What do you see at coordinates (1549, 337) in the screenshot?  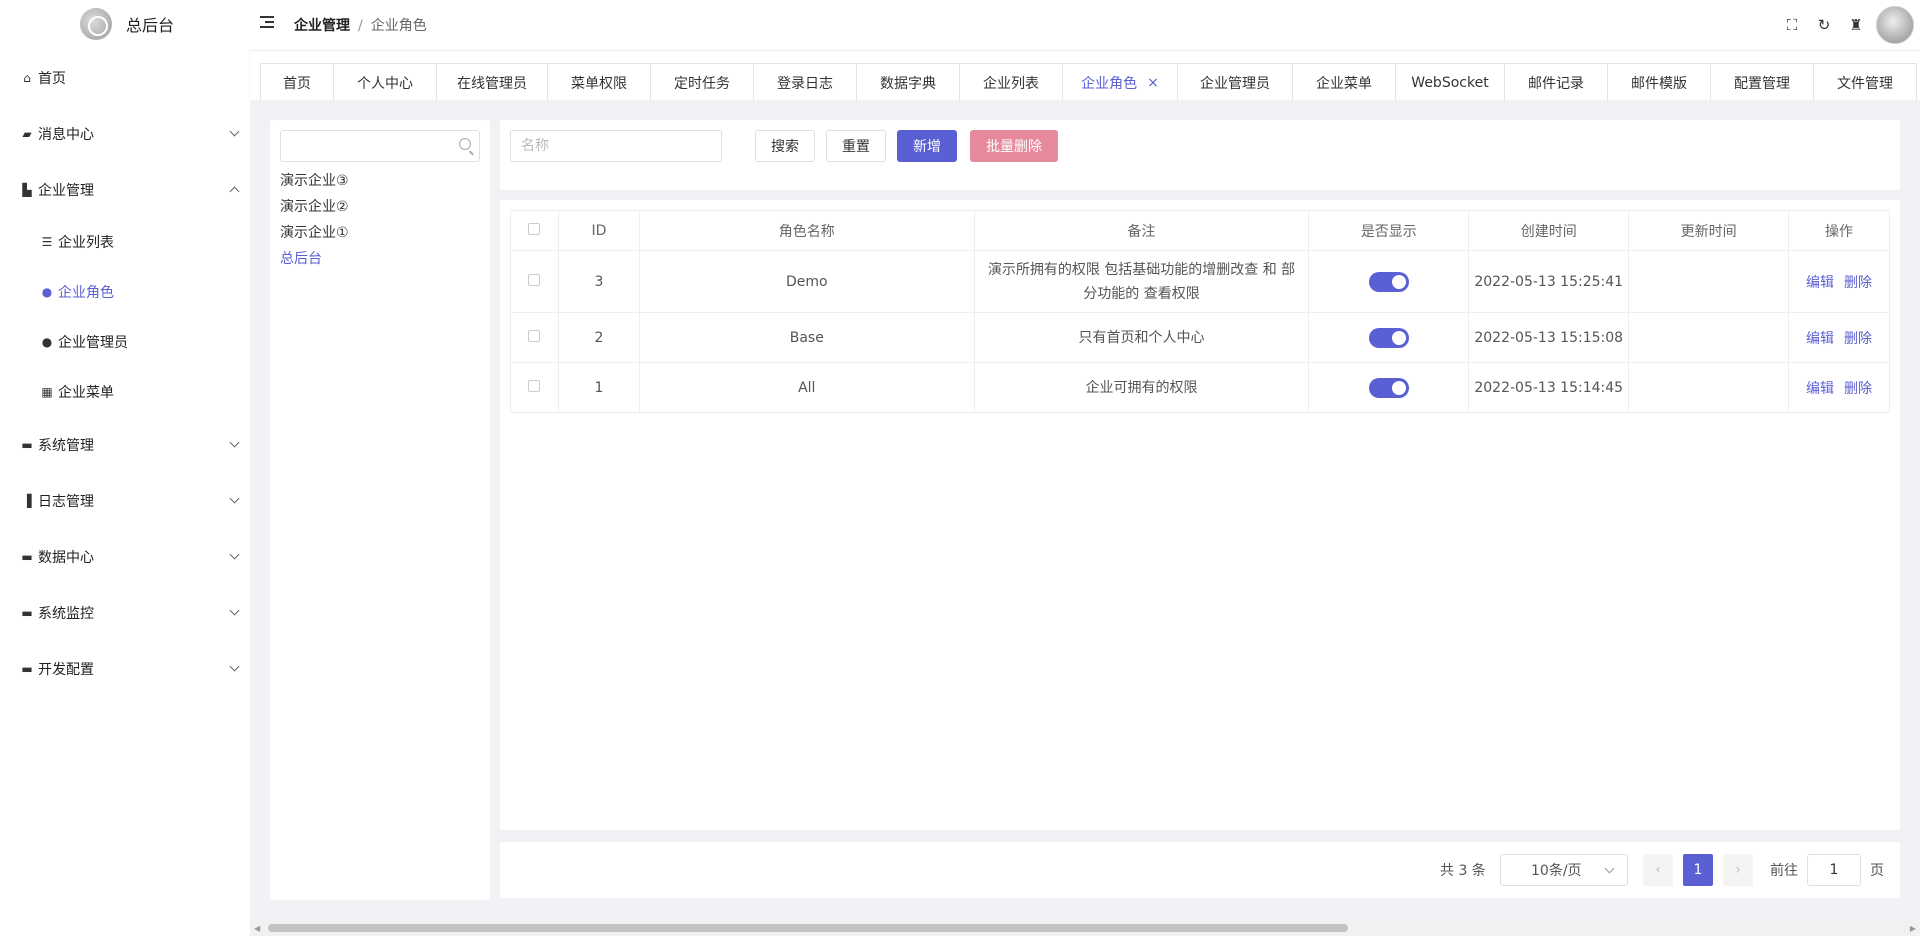 I see `created-time-cell: 2022-05-13 15:15:08` at bounding box center [1549, 337].